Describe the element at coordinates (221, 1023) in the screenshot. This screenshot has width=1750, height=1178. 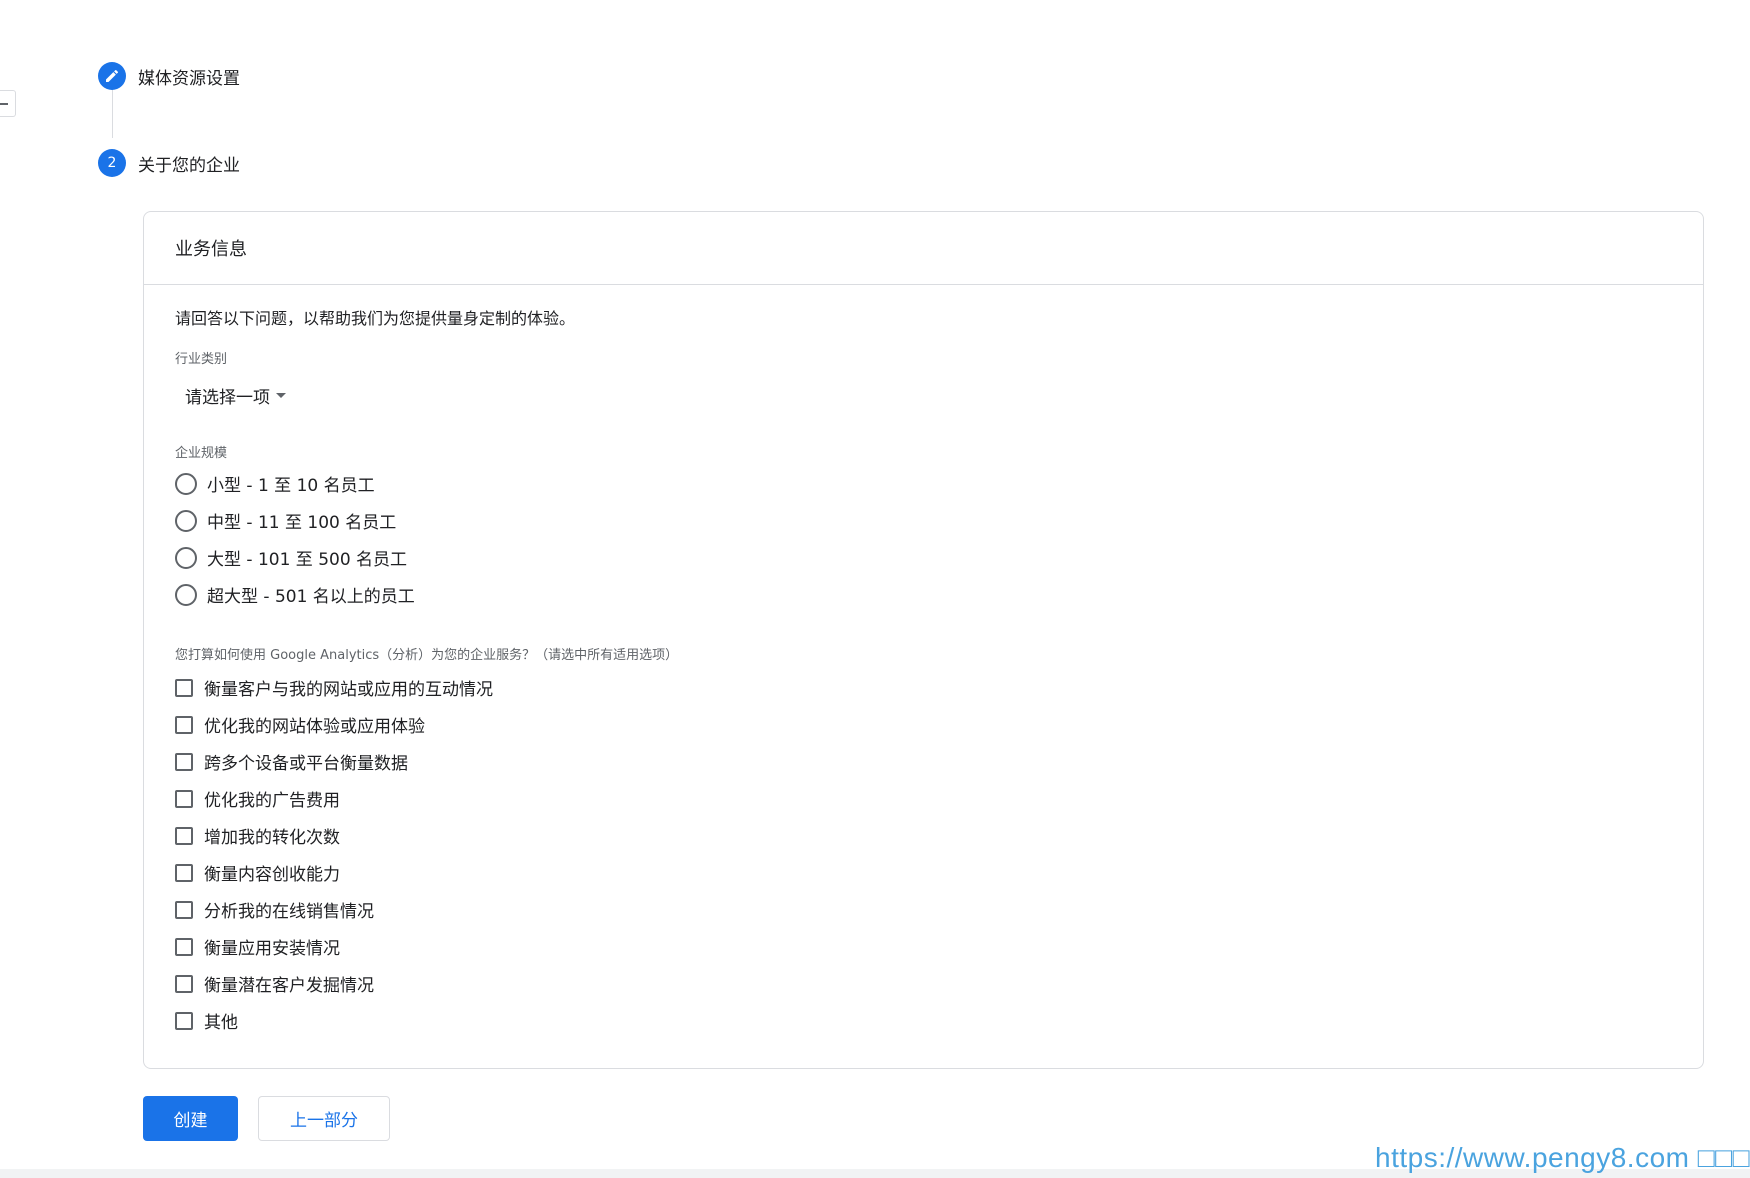
I see `checkbox-label: 其他` at that location.